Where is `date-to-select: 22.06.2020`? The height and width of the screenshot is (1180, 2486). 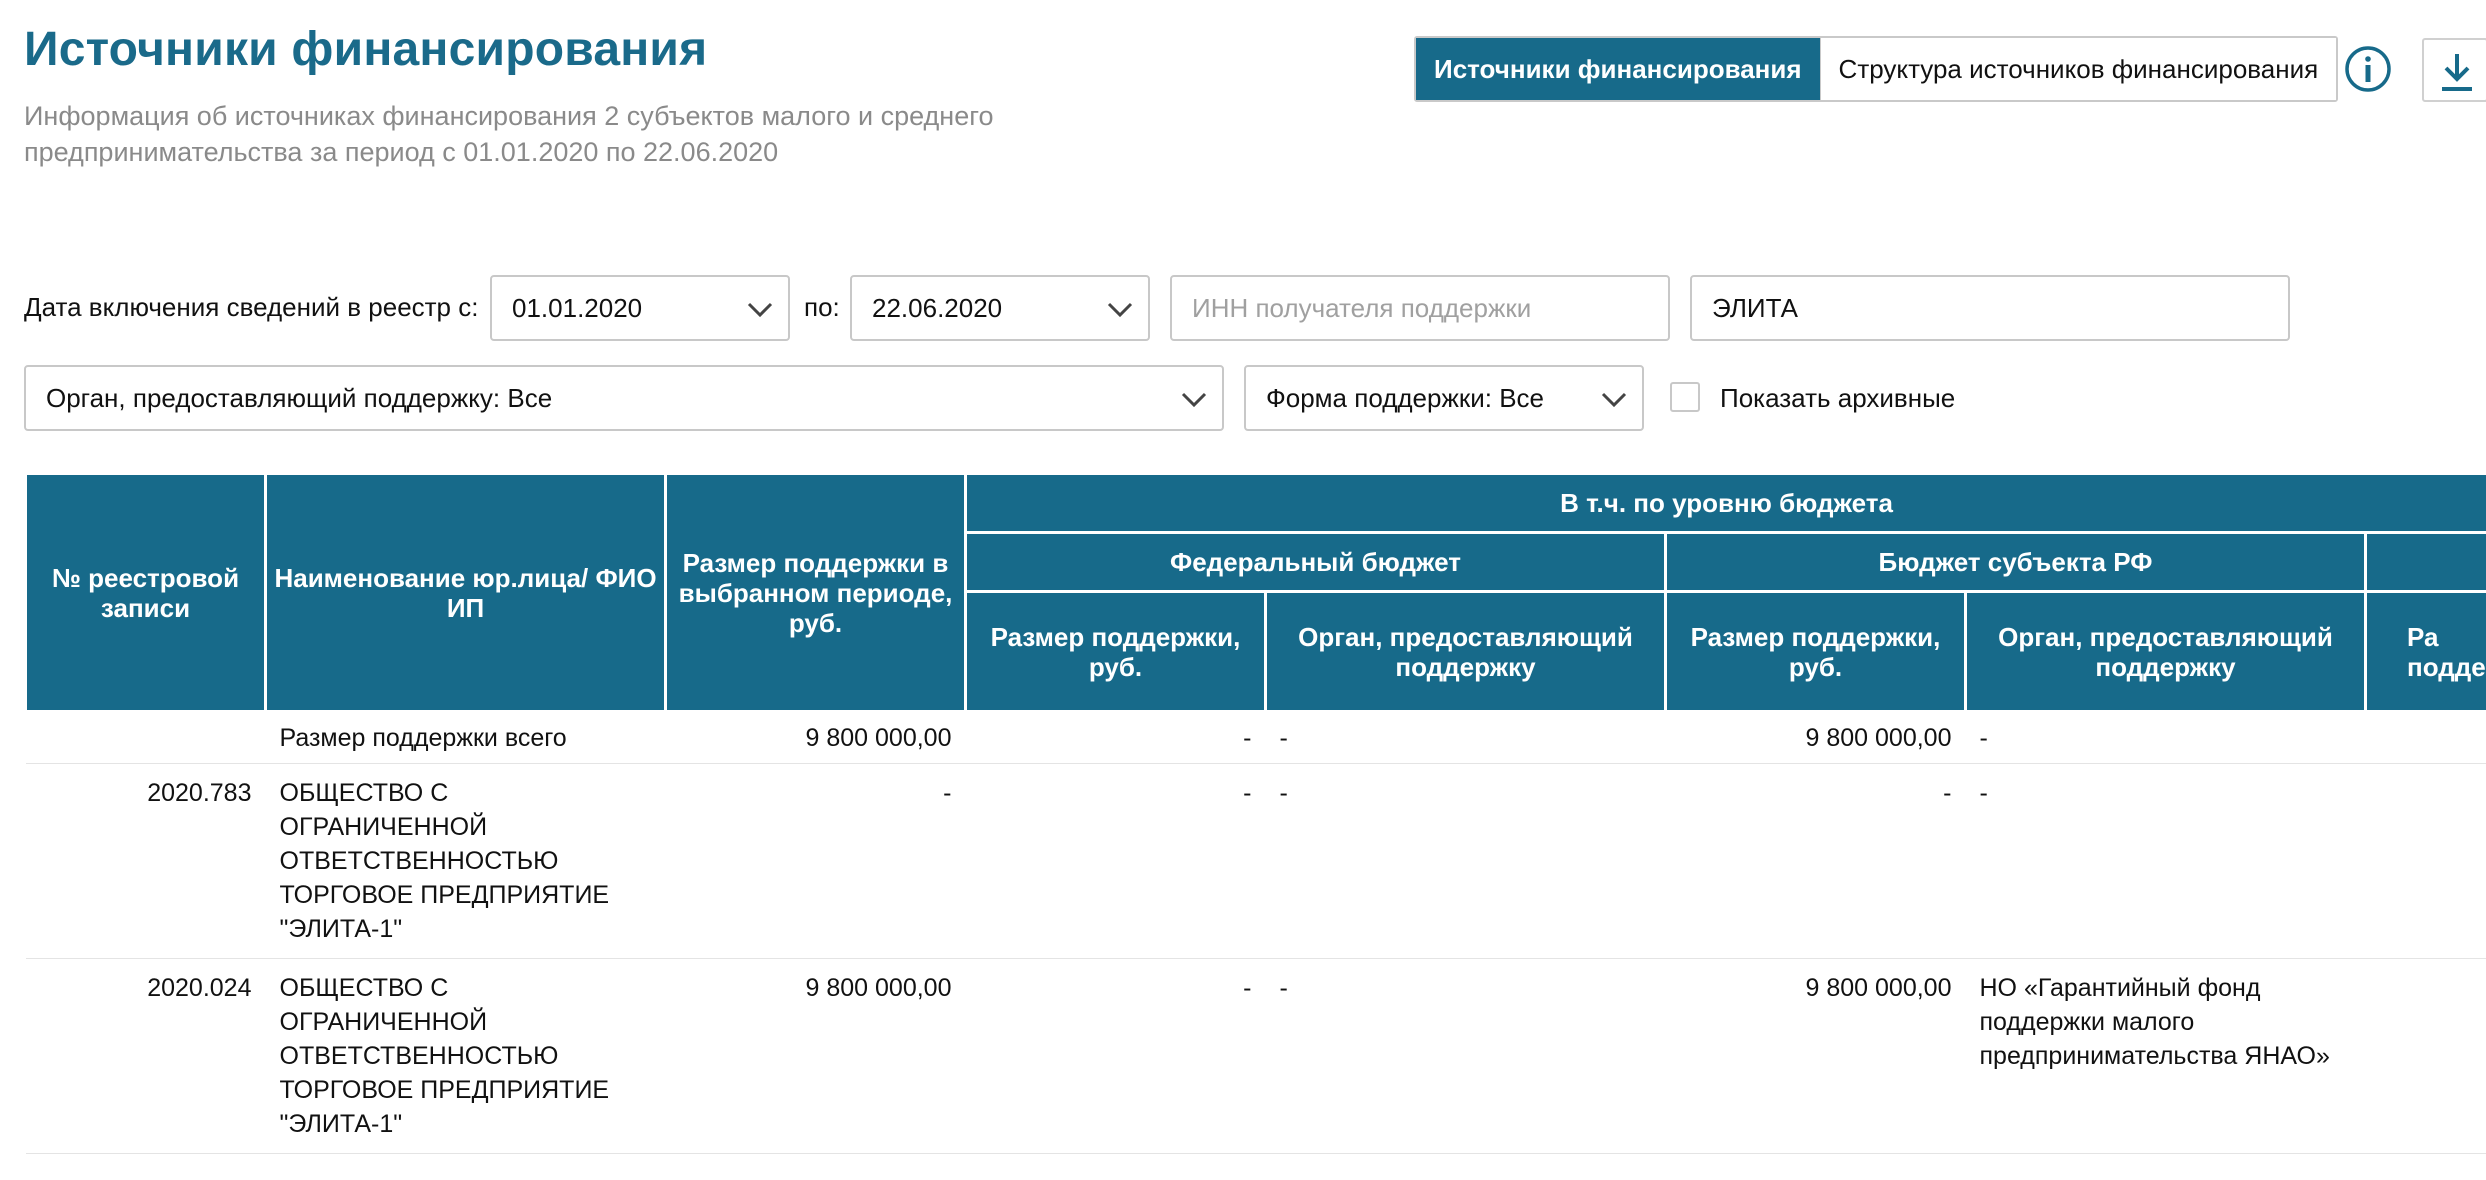 date-to-select: 22.06.2020 is located at coordinates (1000, 308).